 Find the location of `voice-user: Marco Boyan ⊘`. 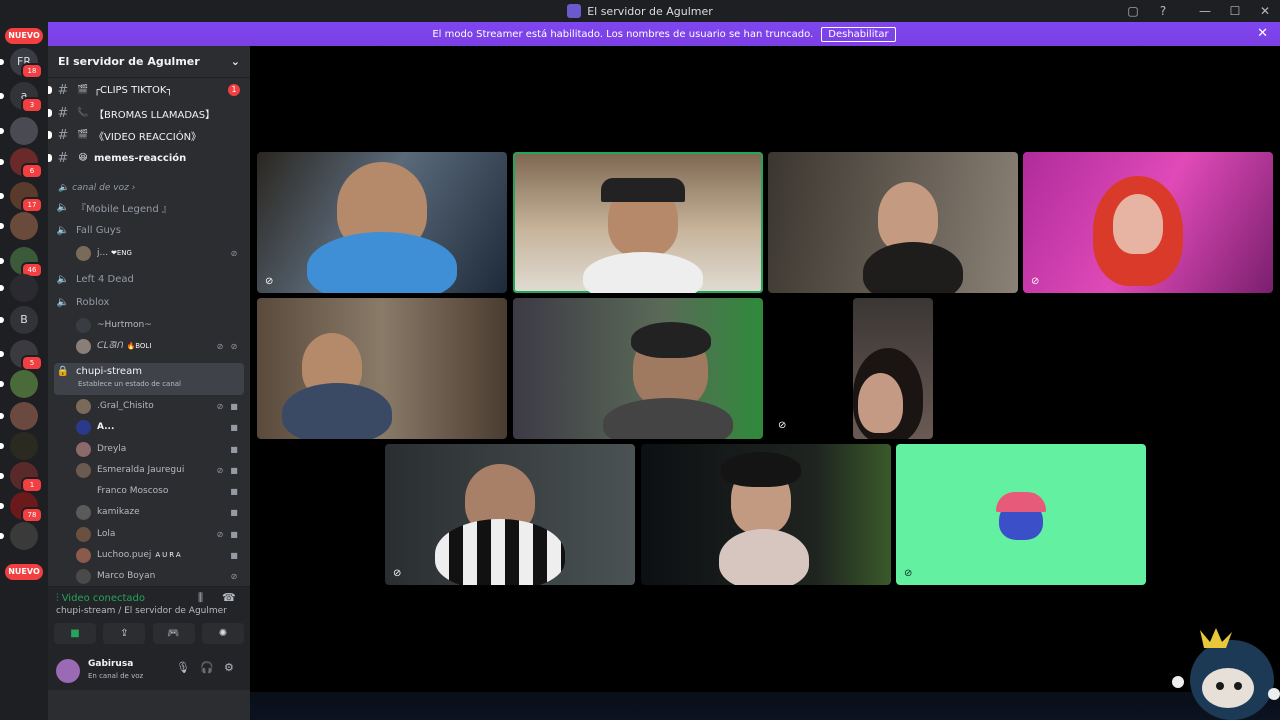

voice-user: Marco Boyan ⊘ is located at coordinates (158, 576).